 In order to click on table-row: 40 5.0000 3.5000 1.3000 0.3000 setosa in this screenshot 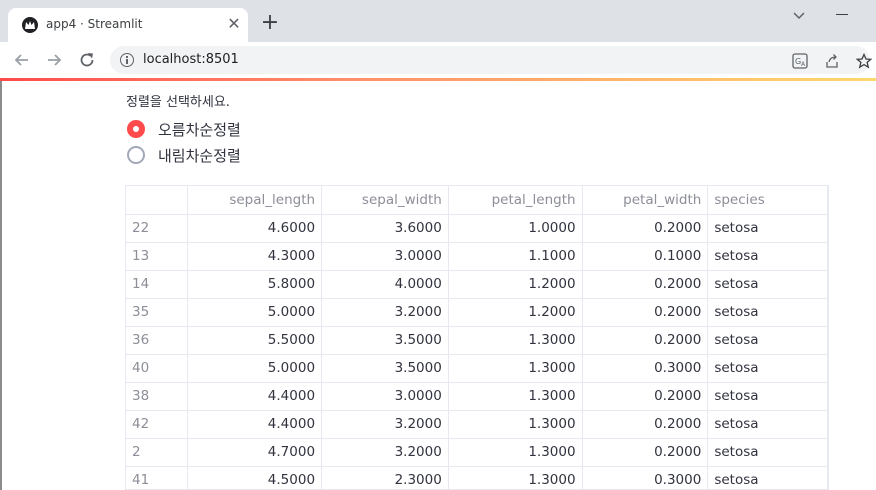, I will do `click(477, 368)`.